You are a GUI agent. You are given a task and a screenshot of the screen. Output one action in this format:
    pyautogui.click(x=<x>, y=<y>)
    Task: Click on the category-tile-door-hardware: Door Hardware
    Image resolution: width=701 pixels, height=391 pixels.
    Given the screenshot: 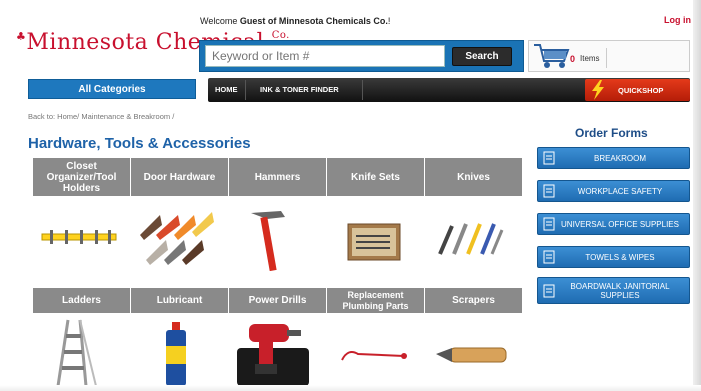 What is the action you would take?
    pyautogui.click(x=179, y=177)
    